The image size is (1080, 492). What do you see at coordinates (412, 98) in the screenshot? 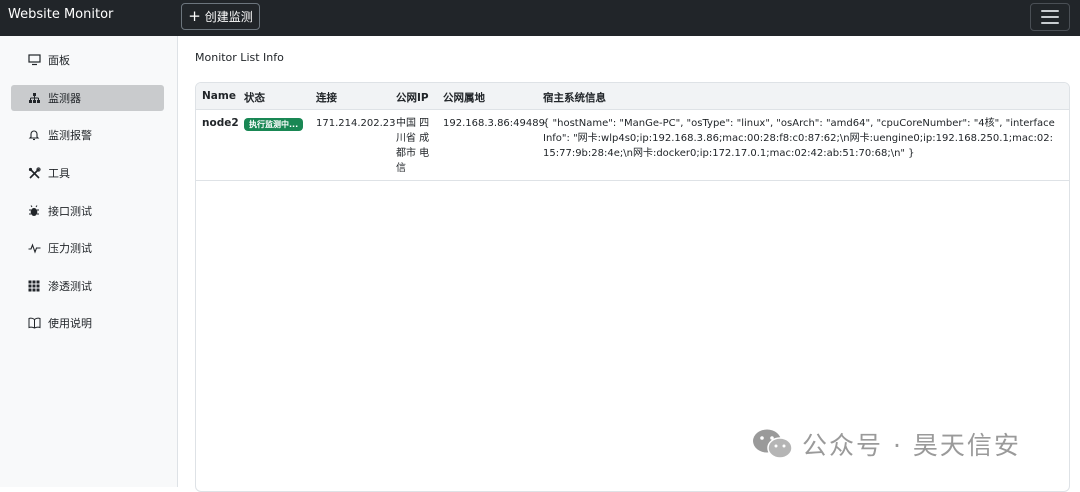
I see `column-header-public-ip: 公网IP` at bounding box center [412, 98].